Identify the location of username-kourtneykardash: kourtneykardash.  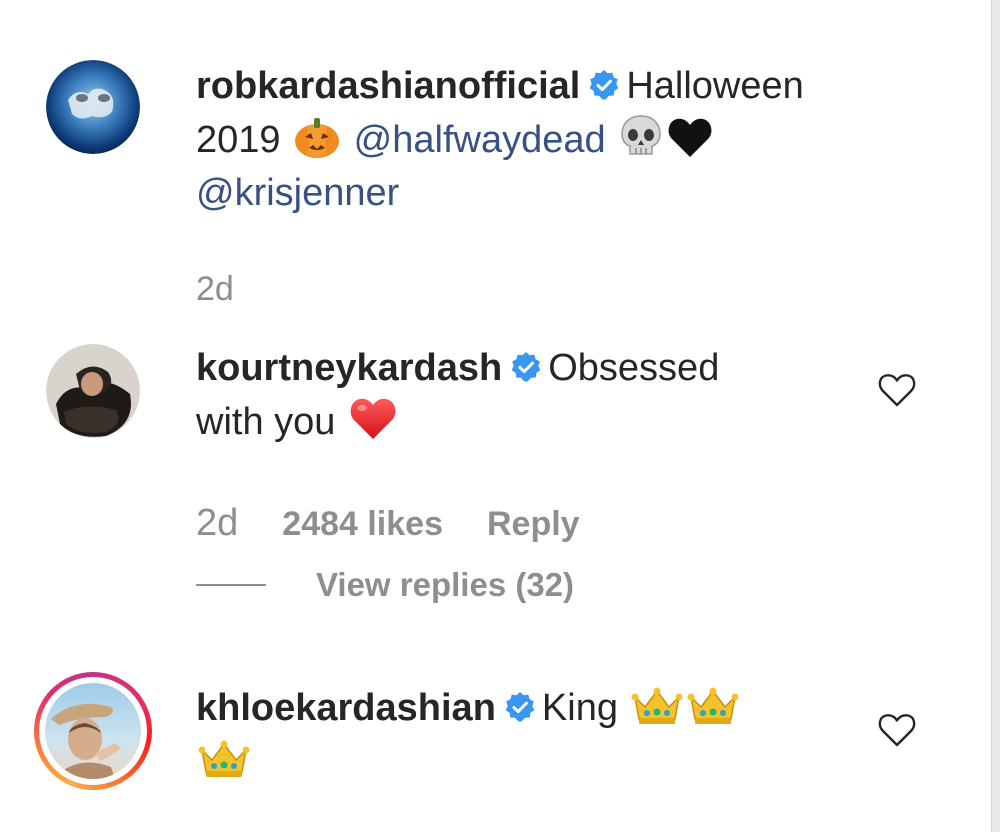
(349, 368).